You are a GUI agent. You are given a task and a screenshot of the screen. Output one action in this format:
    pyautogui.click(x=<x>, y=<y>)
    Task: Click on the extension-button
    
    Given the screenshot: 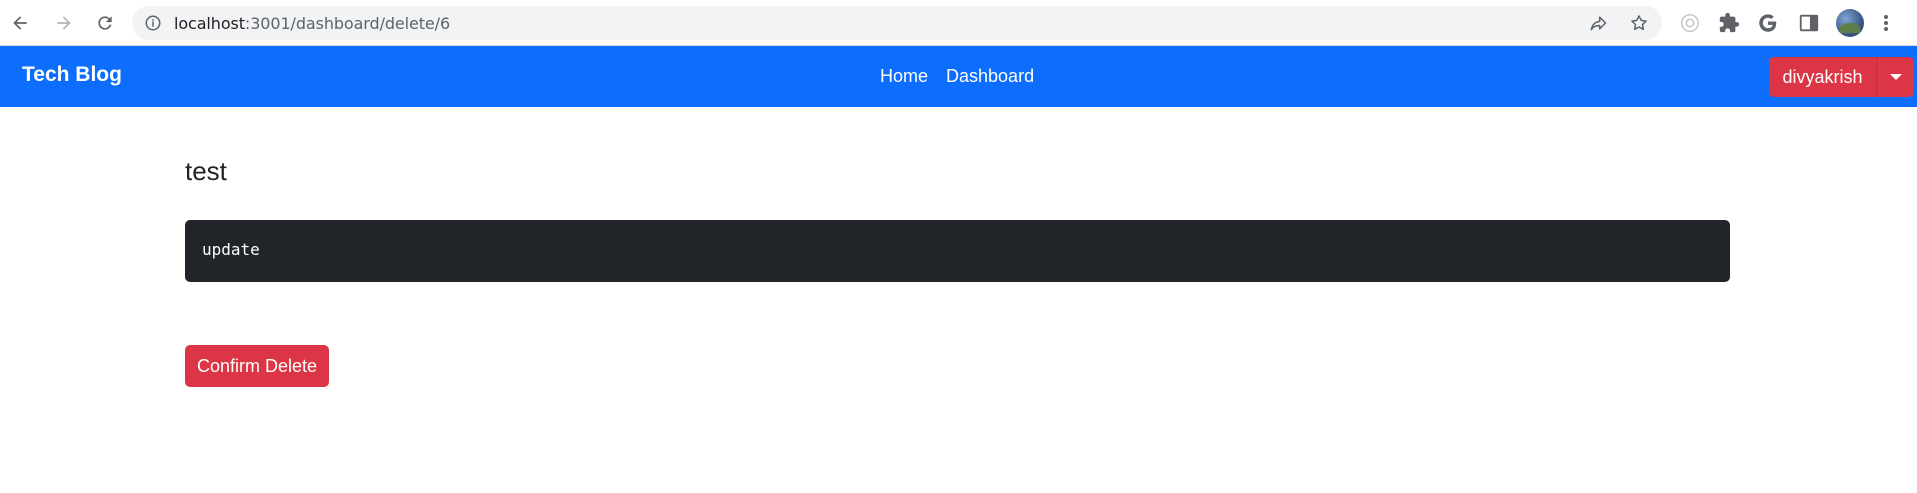 What is the action you would take?
    pyautogui.click(x=1690, y=23)
    